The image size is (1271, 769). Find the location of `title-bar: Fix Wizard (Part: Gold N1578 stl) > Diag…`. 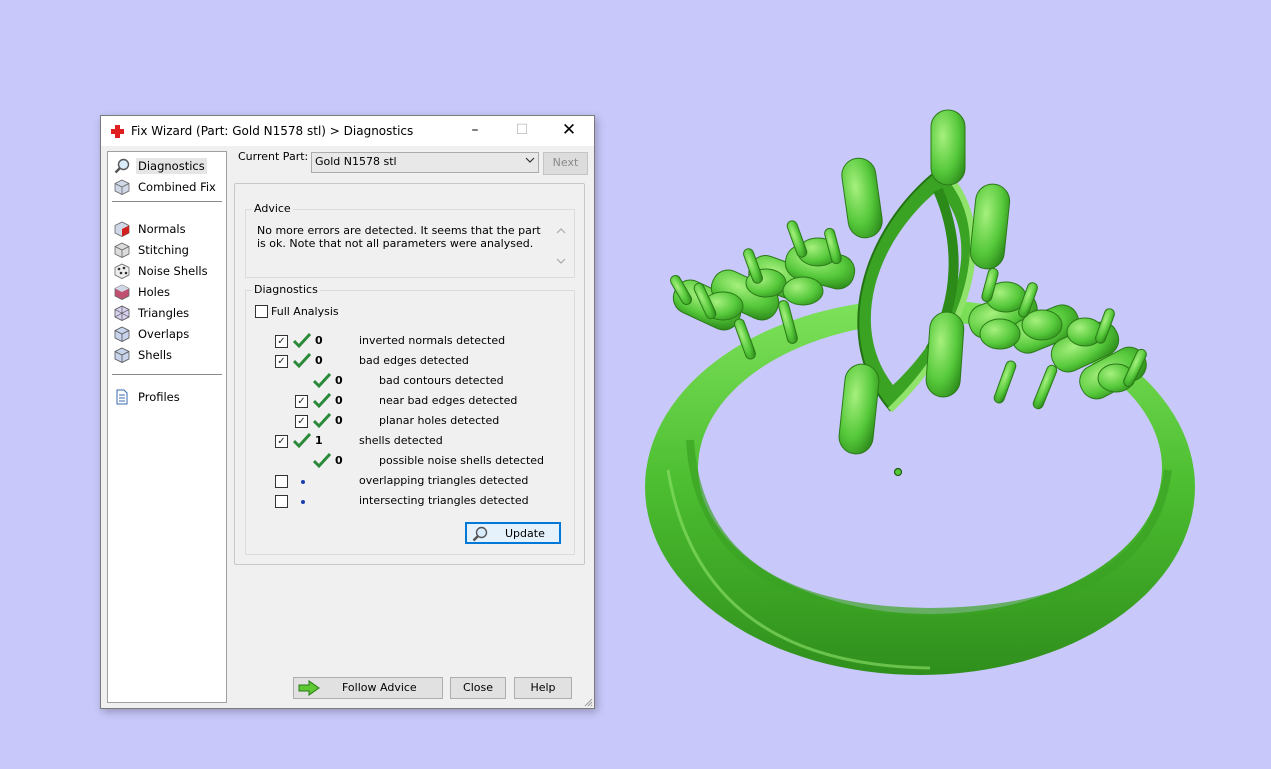

title-bar: Fix Wizard (Part: Gold N1578 stl) > Diag… is located at coordinates (347, 131).